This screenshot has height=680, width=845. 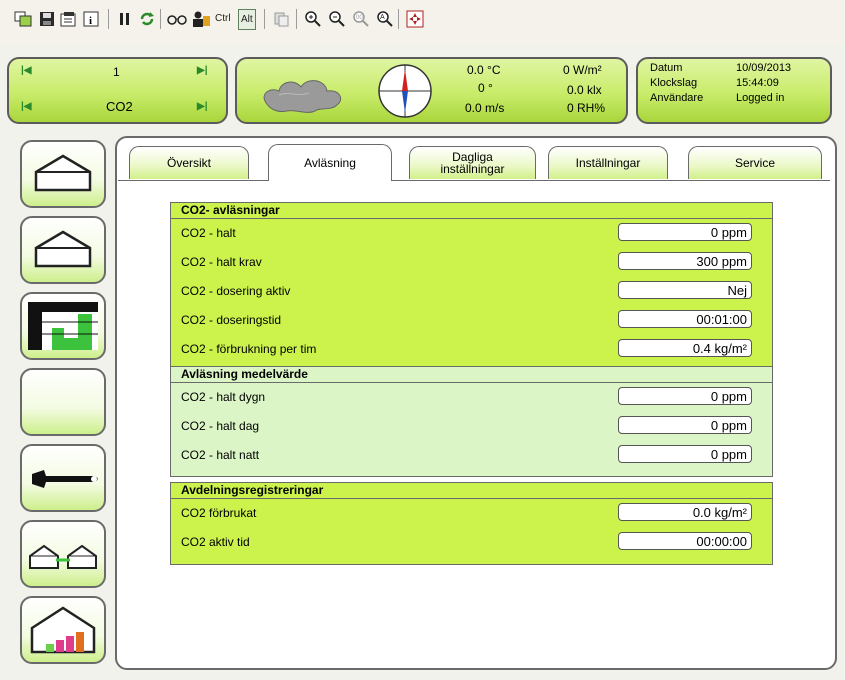 I want to click on nav-graph-button, so click(x=63, y=326).